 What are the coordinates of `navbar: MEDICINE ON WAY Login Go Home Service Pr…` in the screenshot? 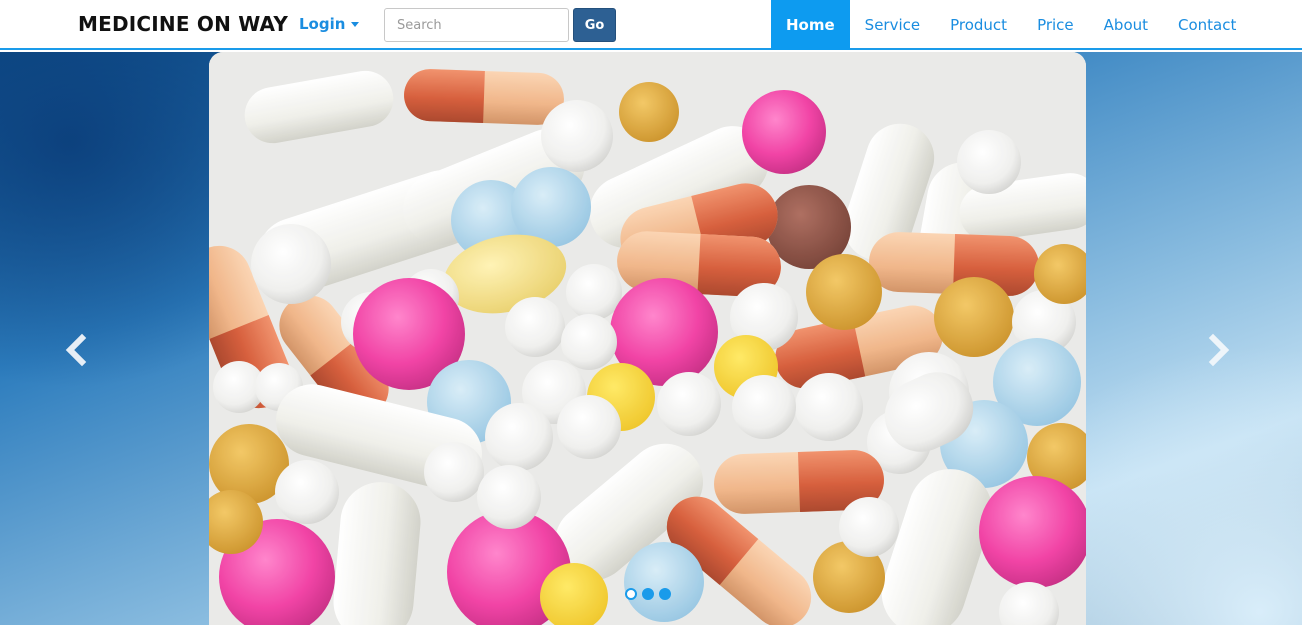 It's located at (651, 25).